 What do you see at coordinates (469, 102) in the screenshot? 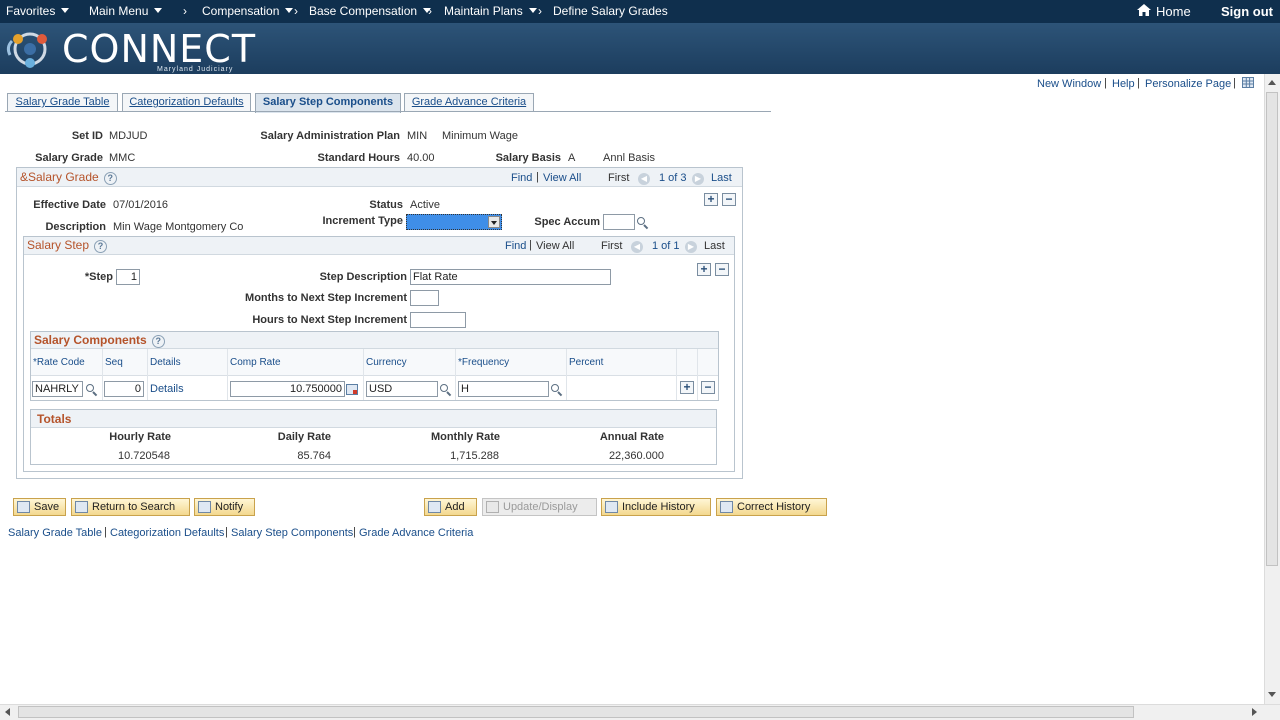
I see `tab-grade-advance-criteria: Grade Advance Criteria` at bounding box center [469, 102].